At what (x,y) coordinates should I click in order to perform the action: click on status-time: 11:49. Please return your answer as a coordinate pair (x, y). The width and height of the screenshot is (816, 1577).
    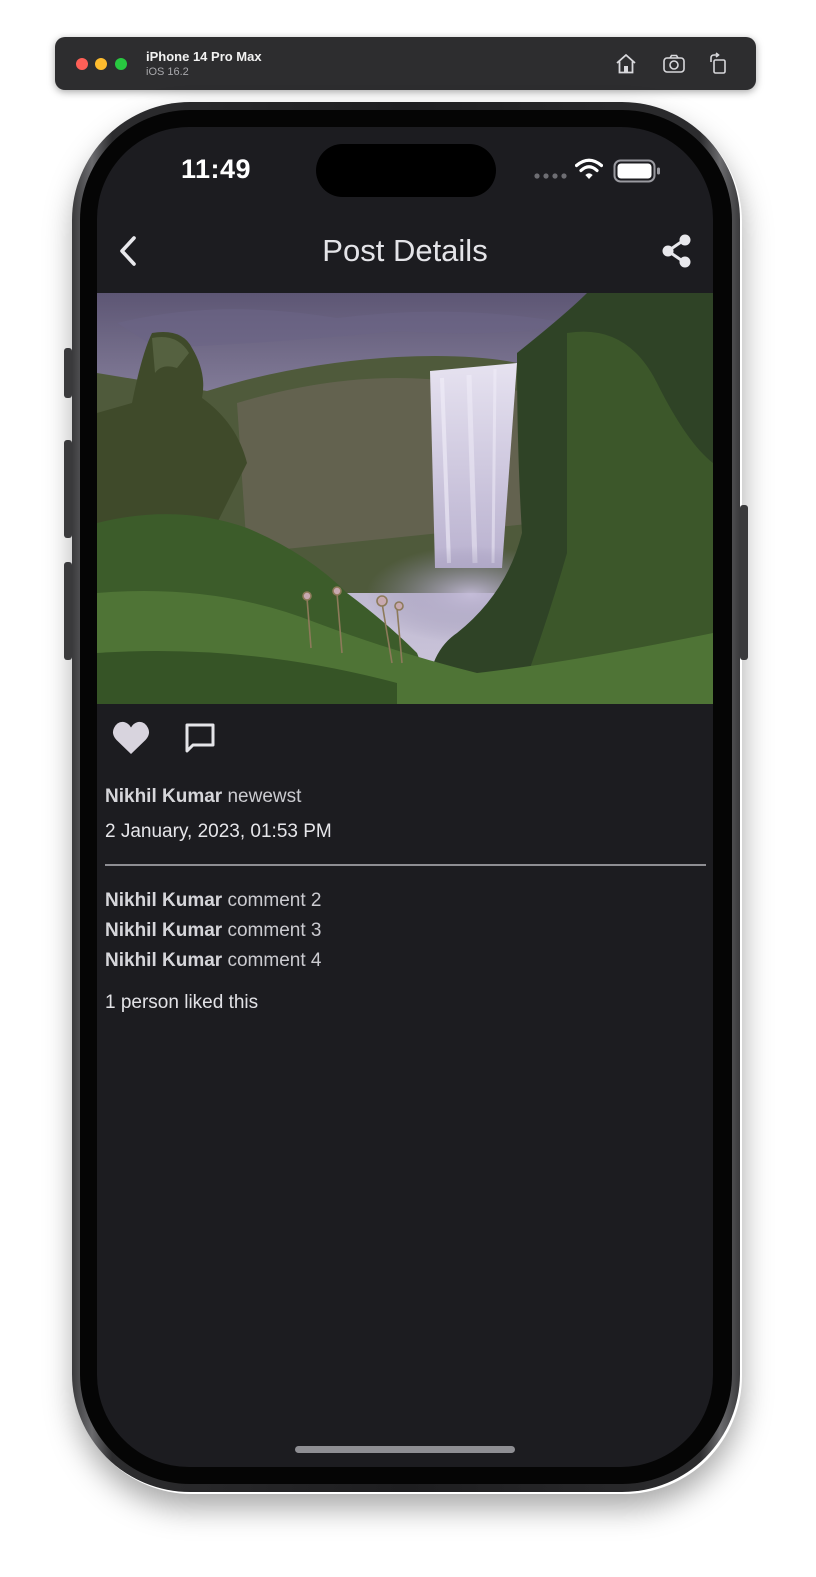
    Looking at the image, I should click on (216, 169).